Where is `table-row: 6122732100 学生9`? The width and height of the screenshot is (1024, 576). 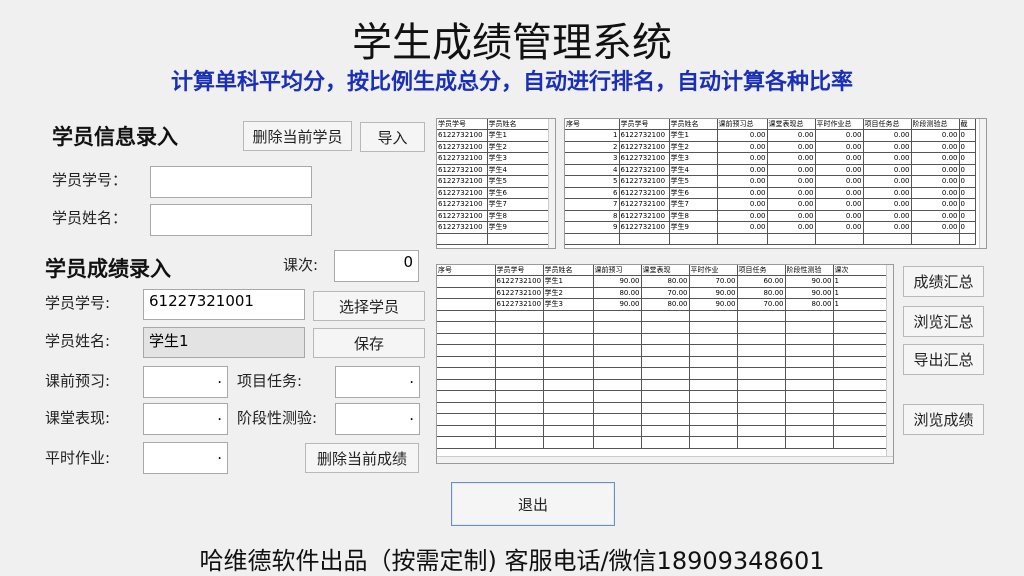 table-row: 6122732100 学生9 is located at coordinates (493, 227).